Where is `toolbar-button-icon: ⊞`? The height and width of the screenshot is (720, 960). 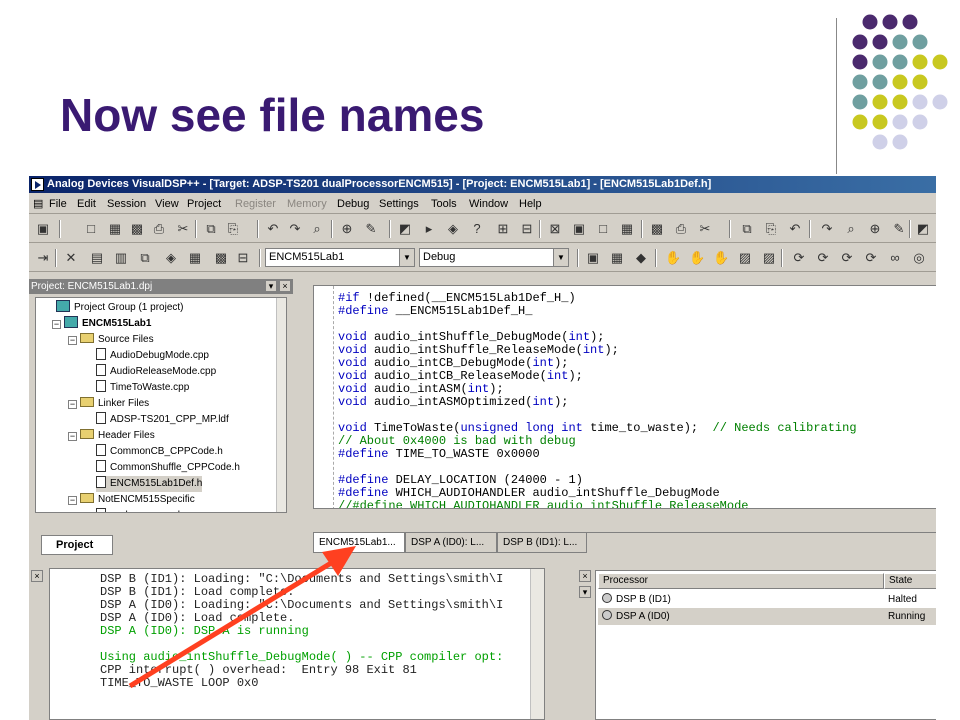
toolbar-button-icon: ⊞ is located at coordinates (503, 229).